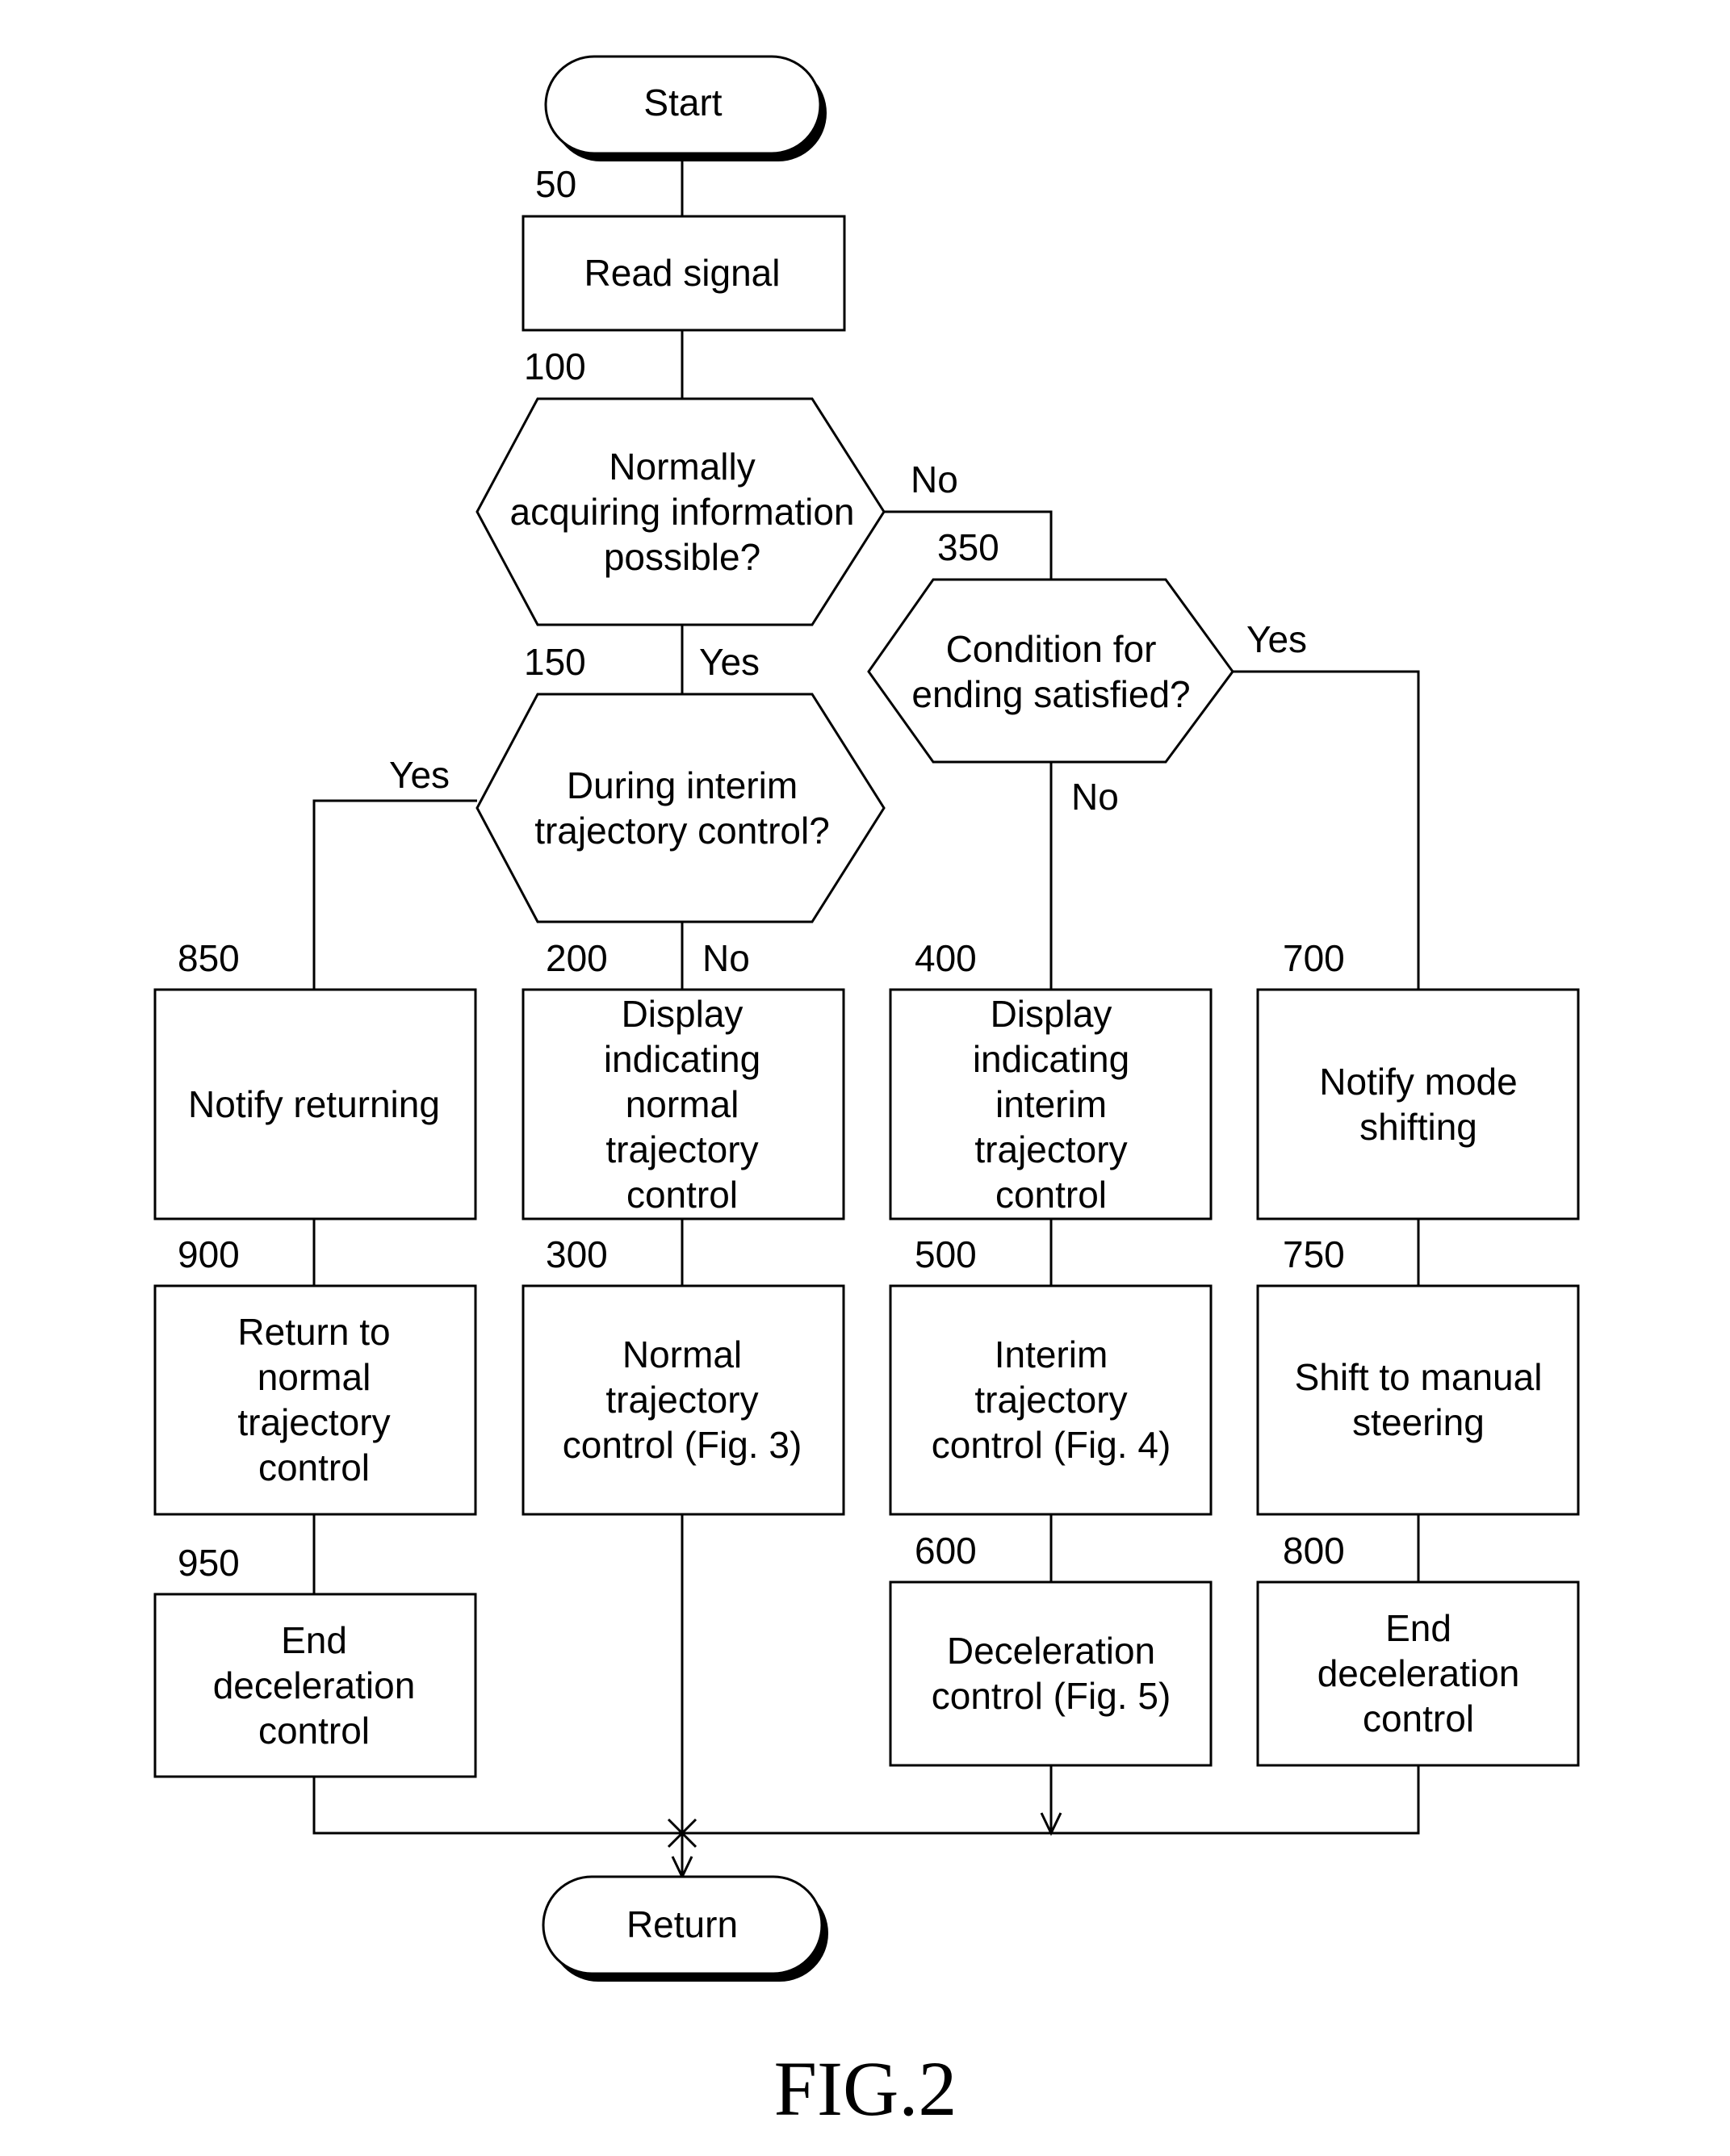 Image resolution: width=1730 pixels, height=2156 pixels. What do you see at coordinates (1419, 1377) in the screenshot?
I see `step-750-text-line: Shift to manual` at bounding box center [1419, 1377].